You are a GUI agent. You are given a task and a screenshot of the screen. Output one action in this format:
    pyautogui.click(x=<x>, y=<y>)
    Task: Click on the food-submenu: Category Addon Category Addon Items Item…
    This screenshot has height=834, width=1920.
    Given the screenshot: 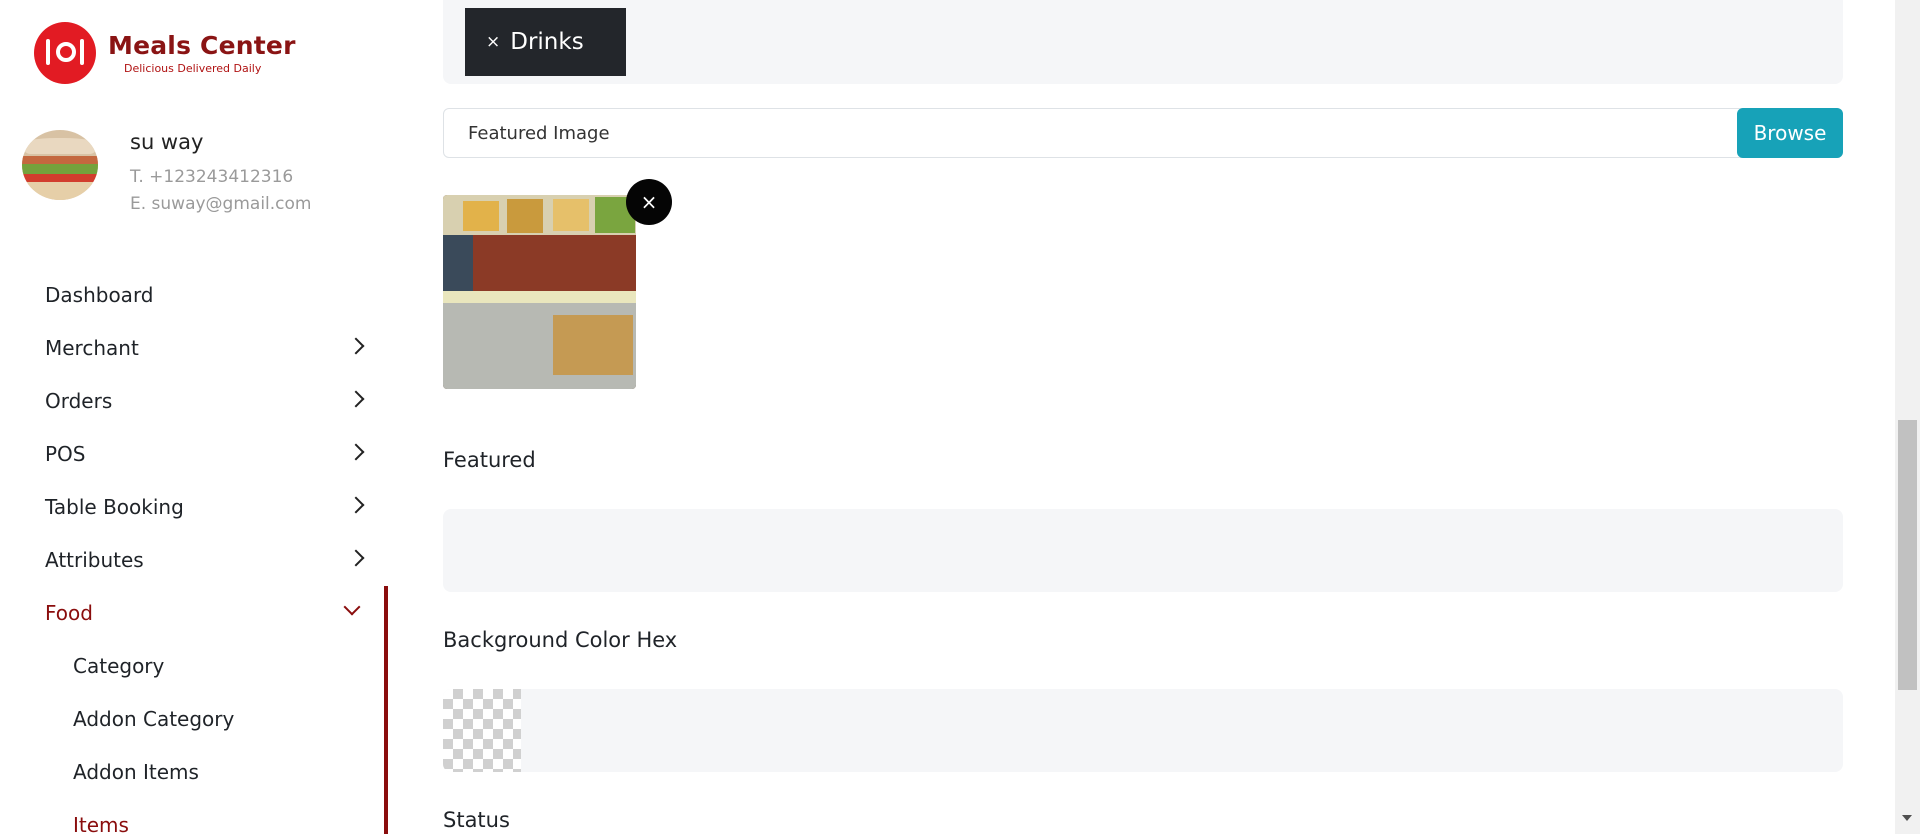 What is the action you would take?
    pyautogui.click(x=195, y=736)
    